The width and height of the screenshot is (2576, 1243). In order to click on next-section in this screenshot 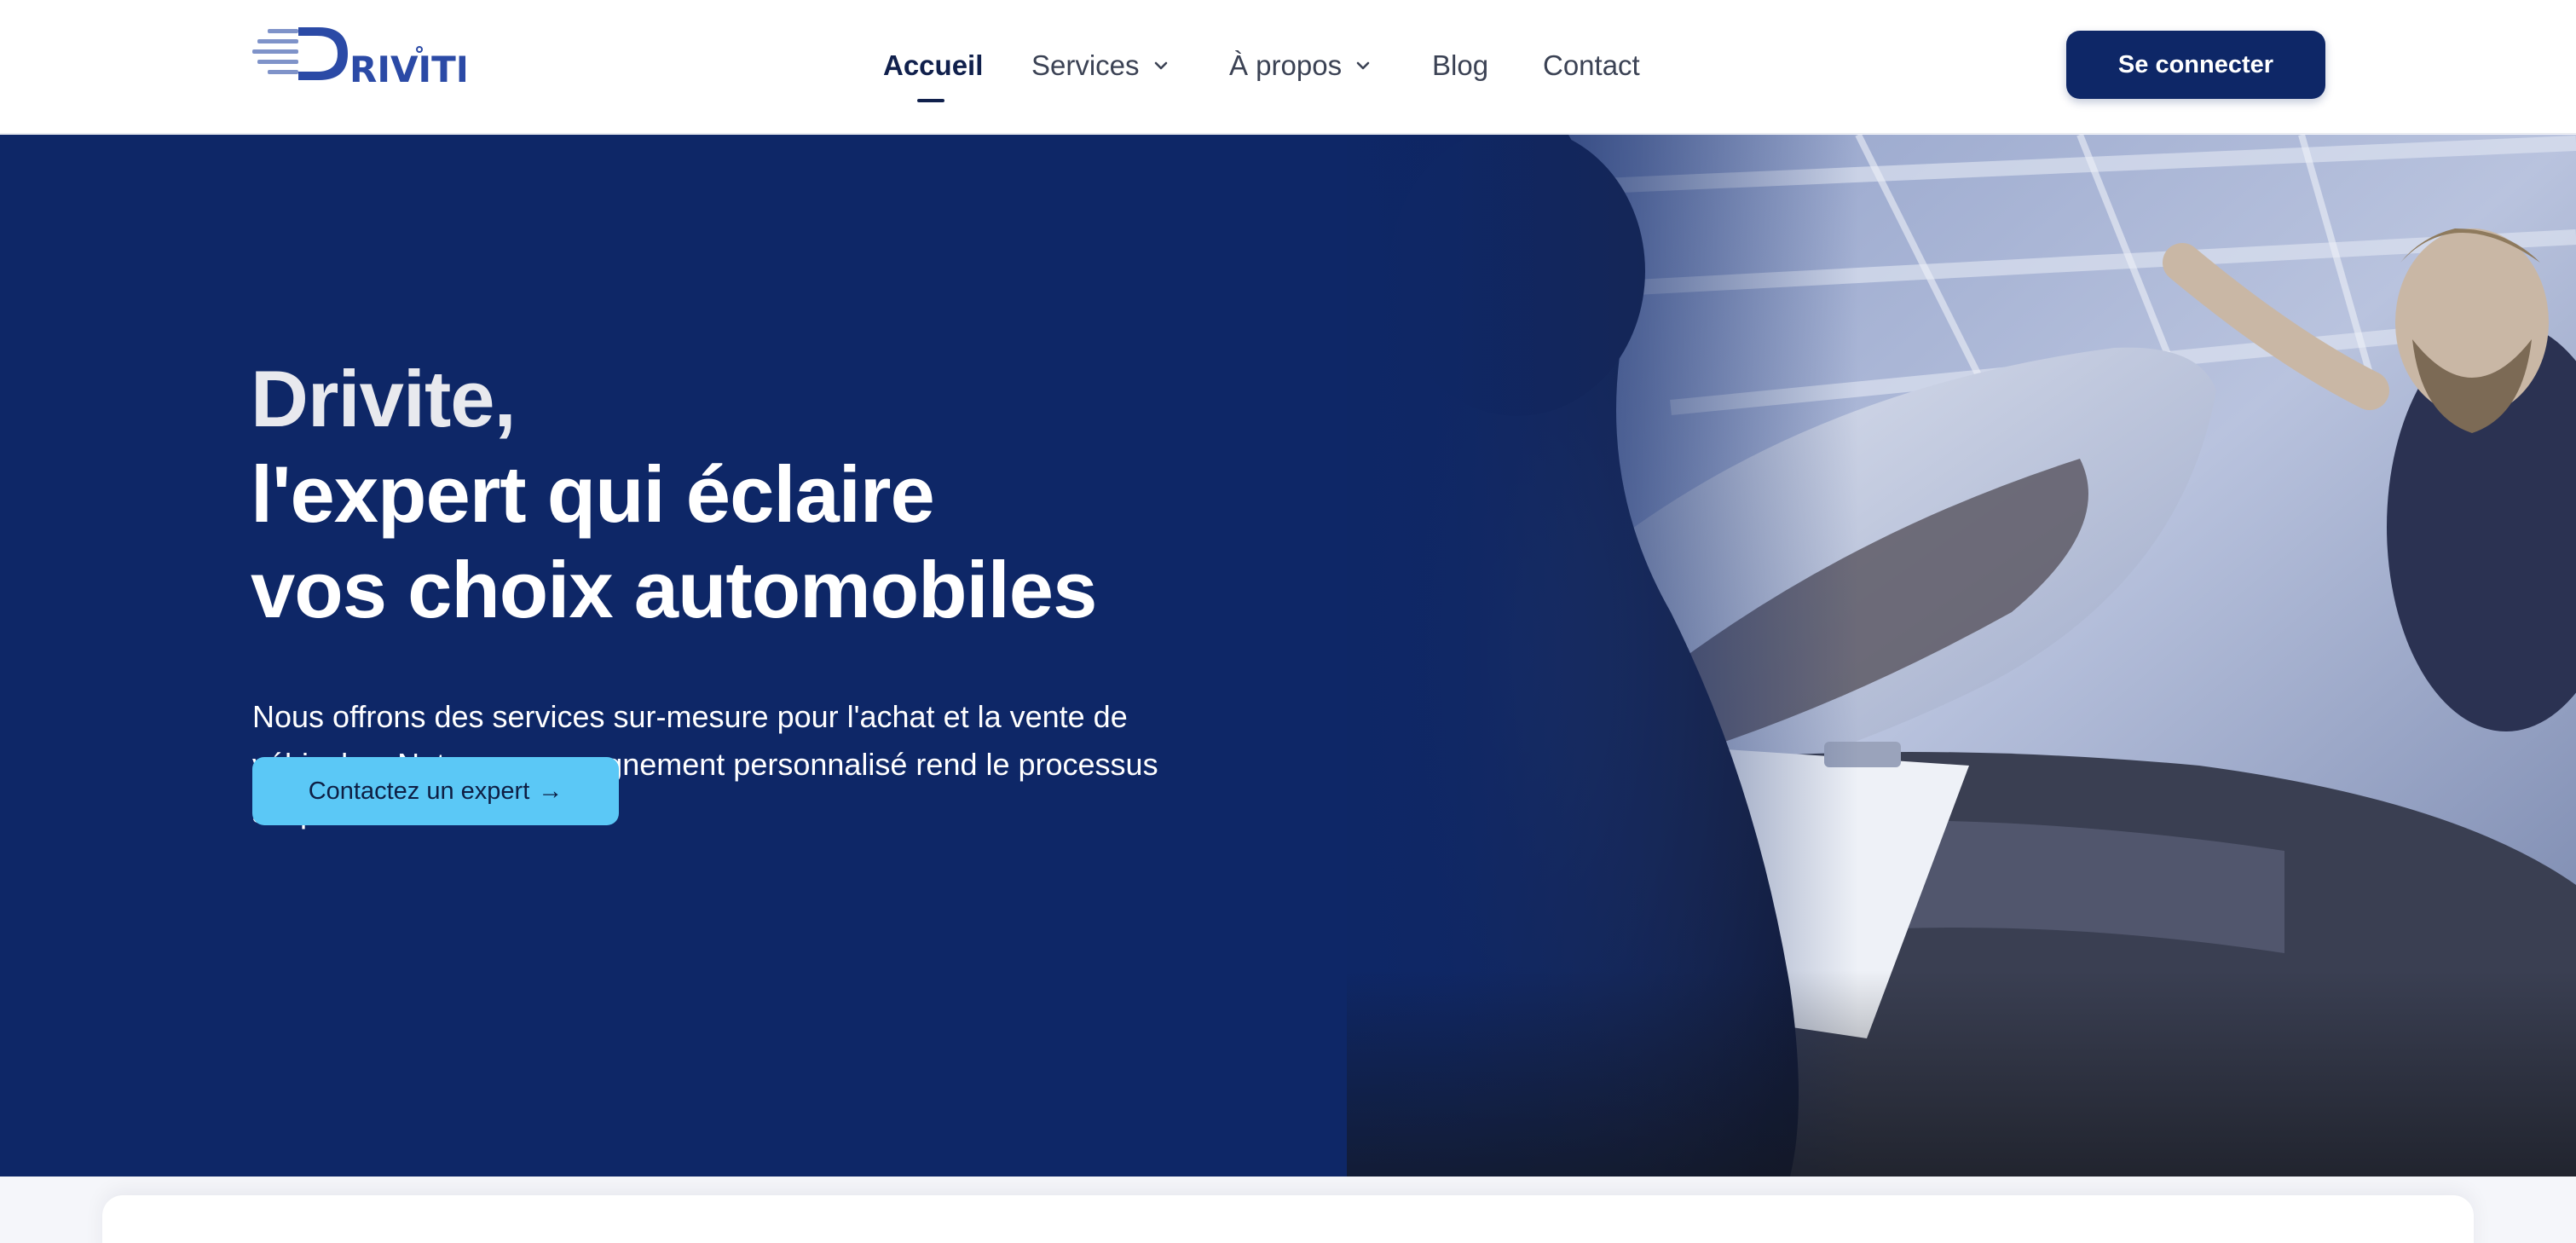, I will do `click(1288, 1210)`.